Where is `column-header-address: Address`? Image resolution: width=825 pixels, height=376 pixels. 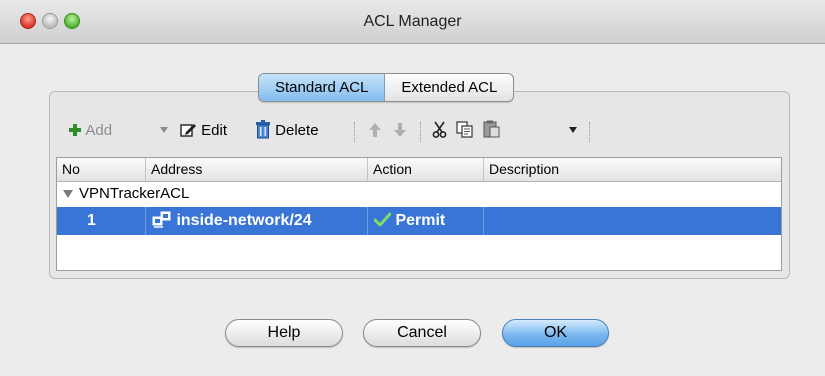
column-header-address: Address is located at coordinates (257, 169).